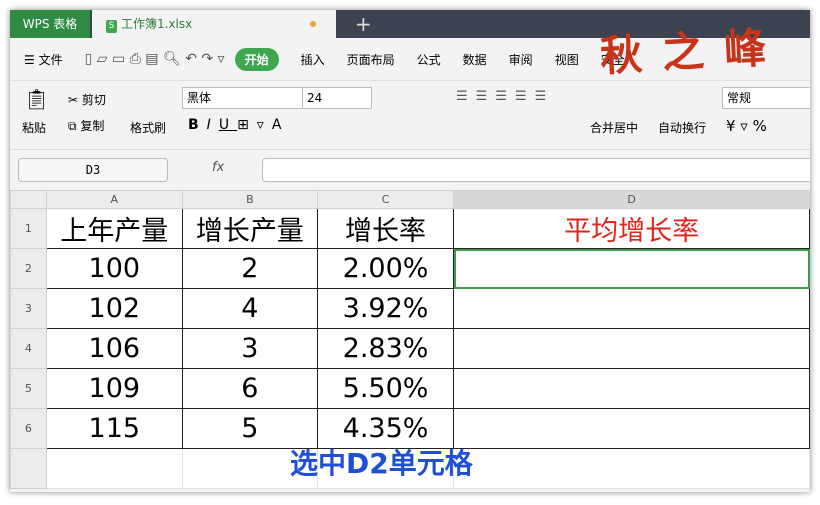 This screenshot has height=505, width=820. Describe the element at coordinates (505, 96) in the screenshot. I see `align-buttons: ☰☰☰☰☰` at that location.